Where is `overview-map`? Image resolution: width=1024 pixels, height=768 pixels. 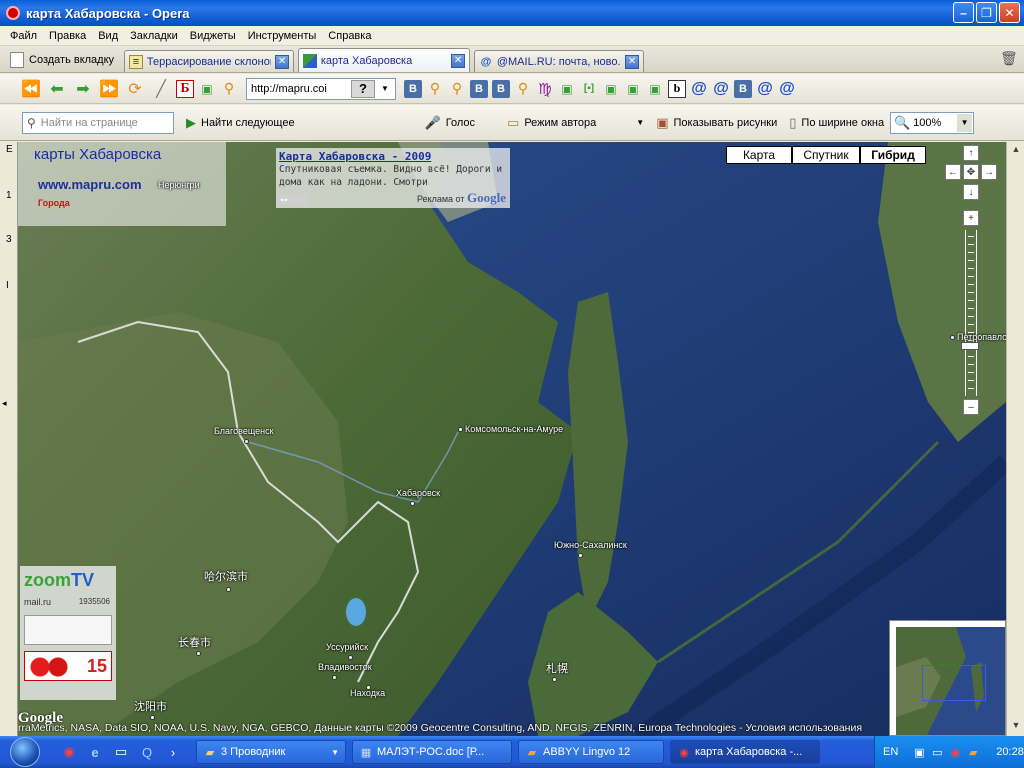 overview-map is located at coordinates (947, 678).